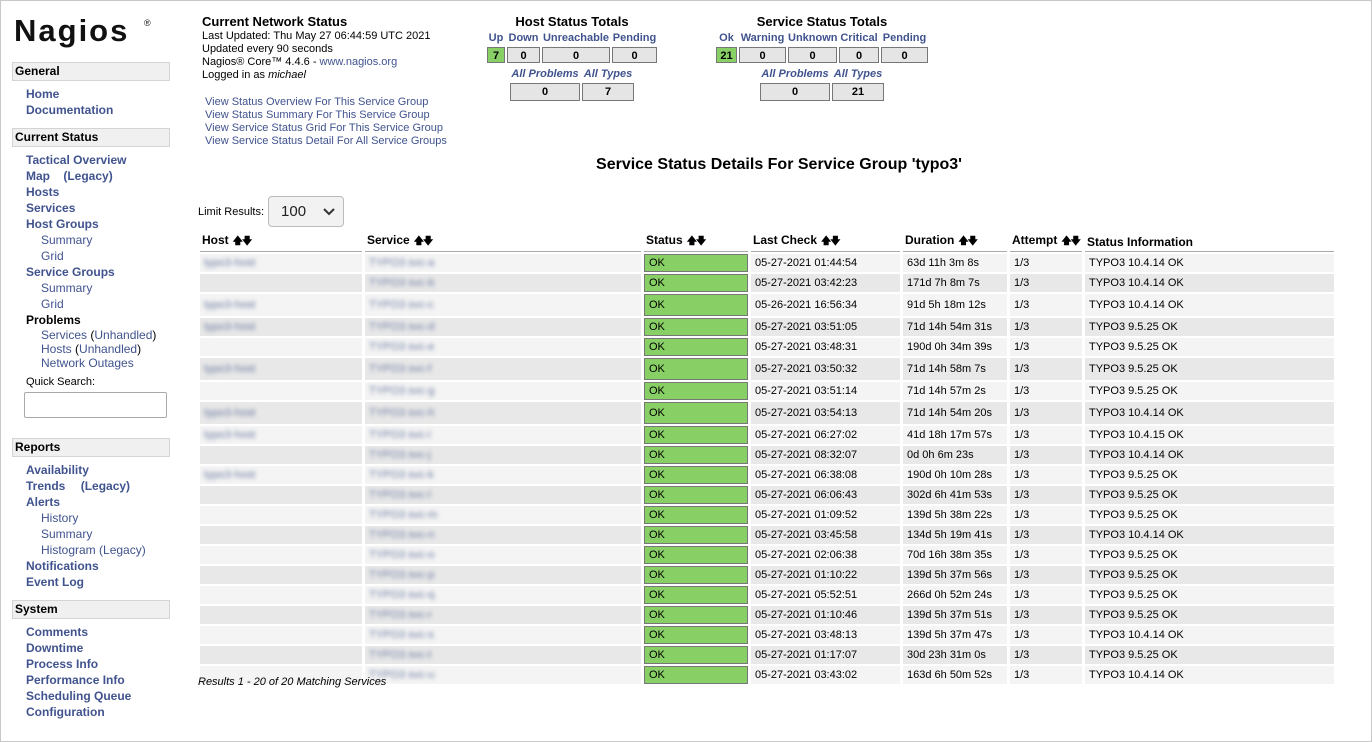 Image resolution: width=1372 pixels, height=742 pixels. I want to click on nav-services: Services, so click(98, 208).